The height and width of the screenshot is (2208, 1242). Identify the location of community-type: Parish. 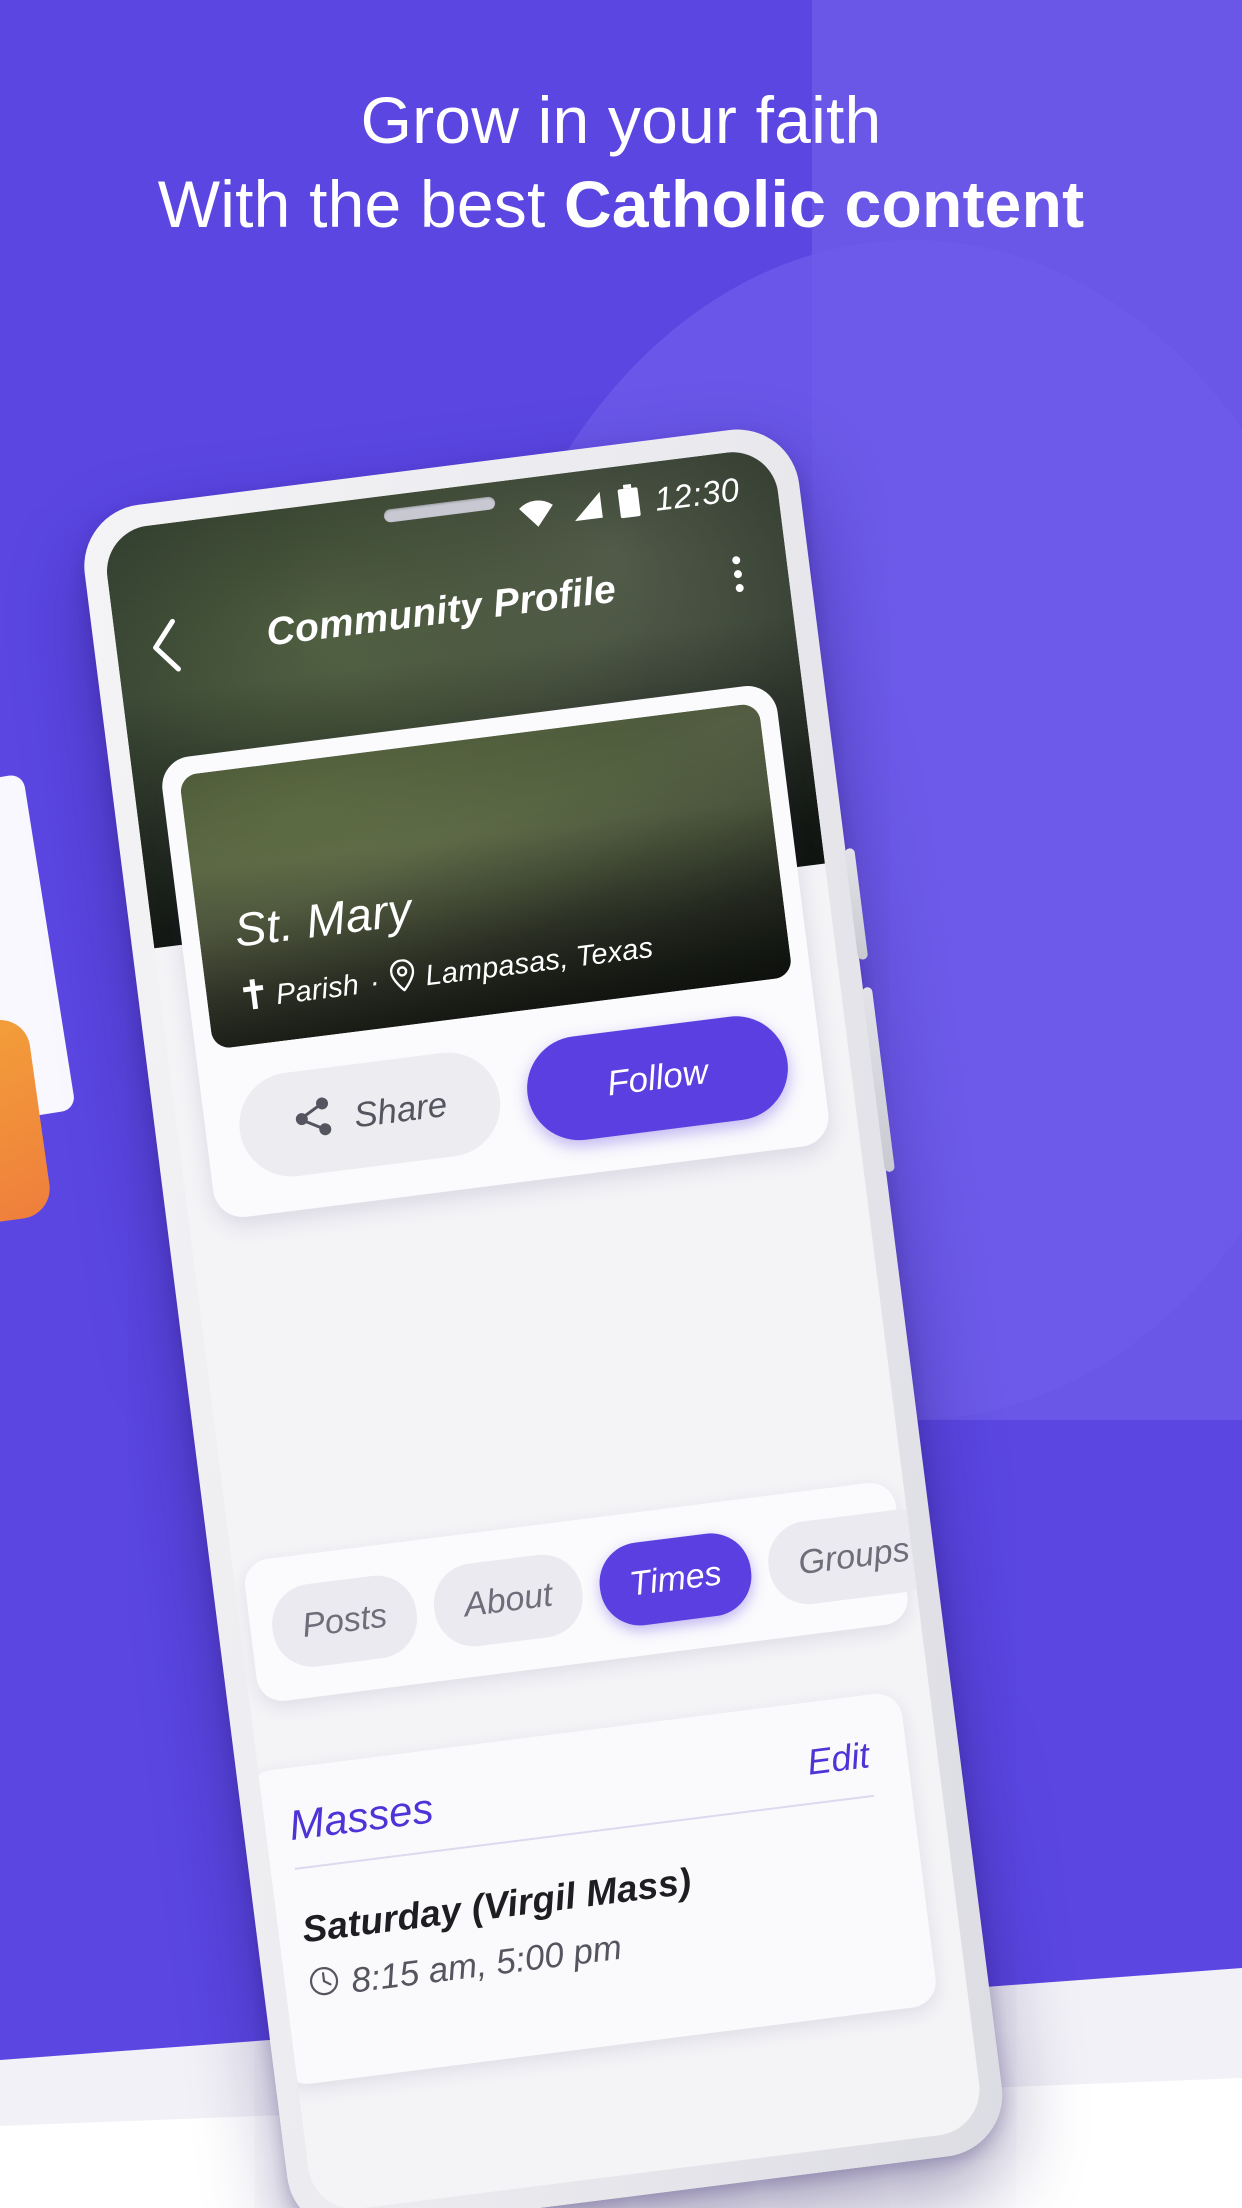
(317, 989).